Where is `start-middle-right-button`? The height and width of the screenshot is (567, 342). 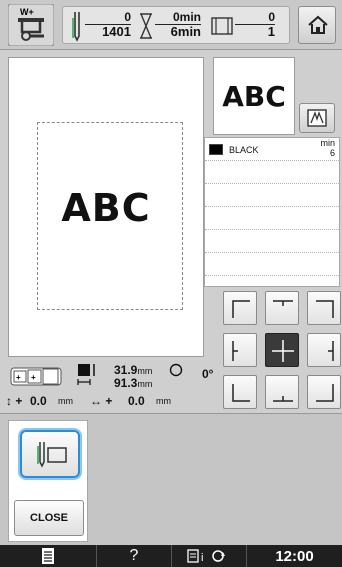
start-middle-right-button is located at coordinates (324, 350).